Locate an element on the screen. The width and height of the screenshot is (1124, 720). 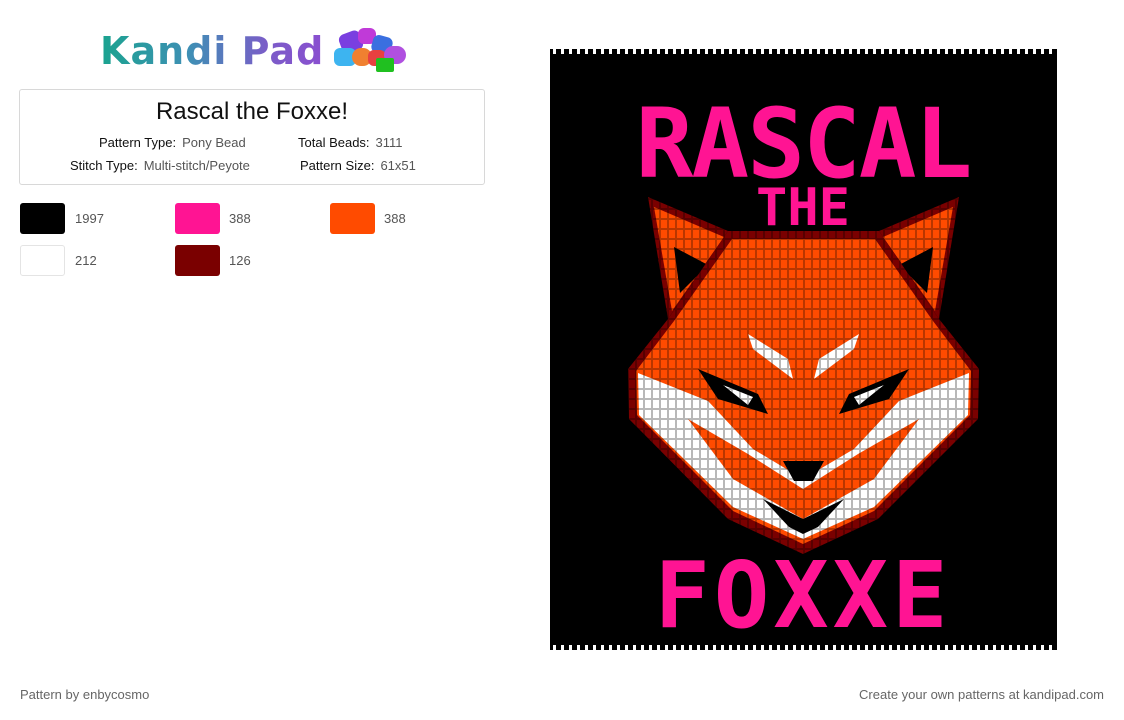
color-count-black: 1997 is located at coordinates (89, 218).